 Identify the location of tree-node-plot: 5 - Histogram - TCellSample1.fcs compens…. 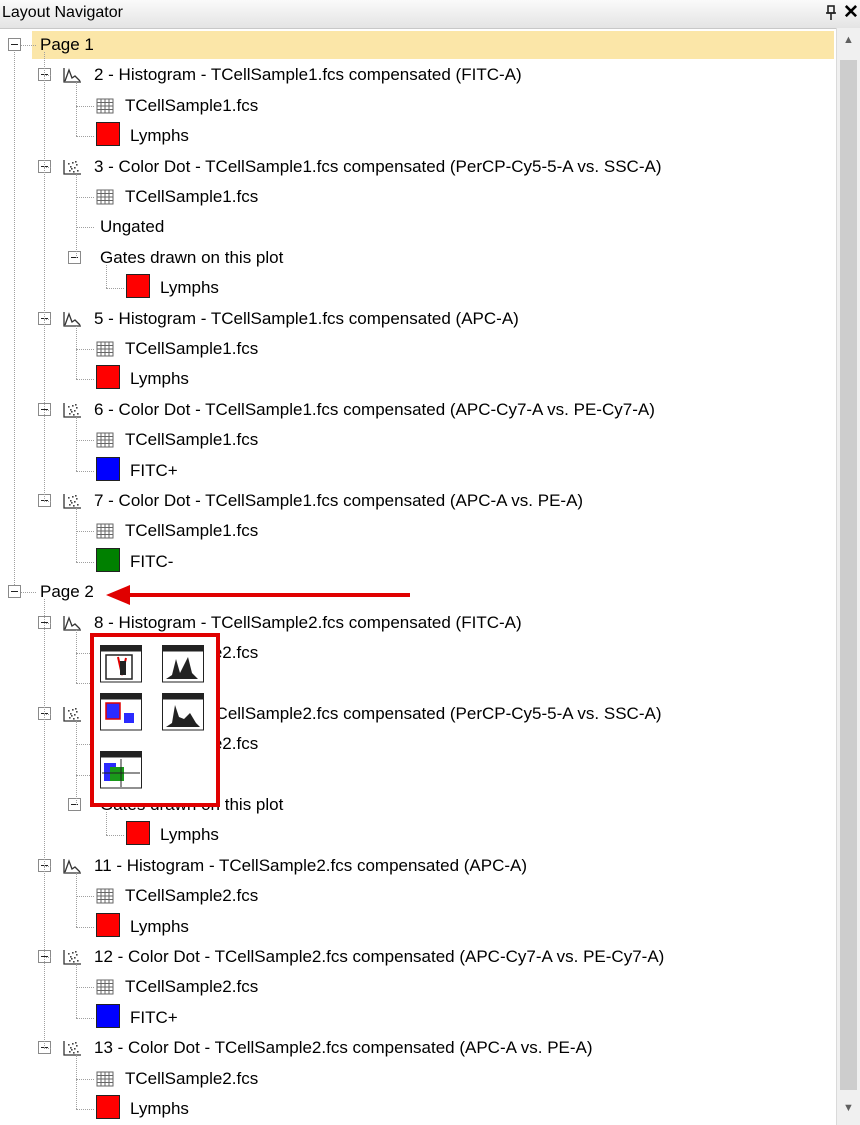
(417, 319).